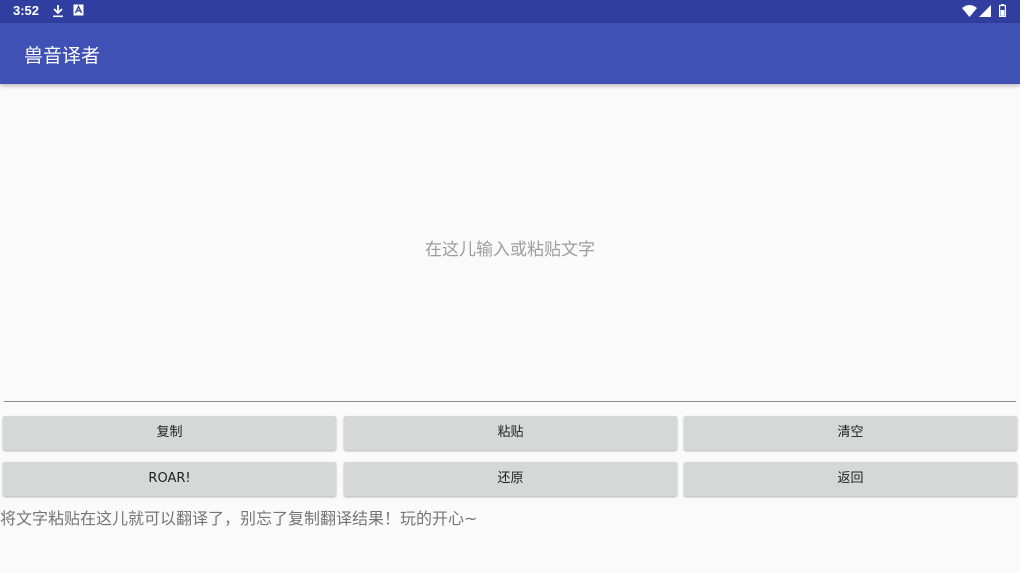  I want to click on back-button: 返回, so click(850, 479).